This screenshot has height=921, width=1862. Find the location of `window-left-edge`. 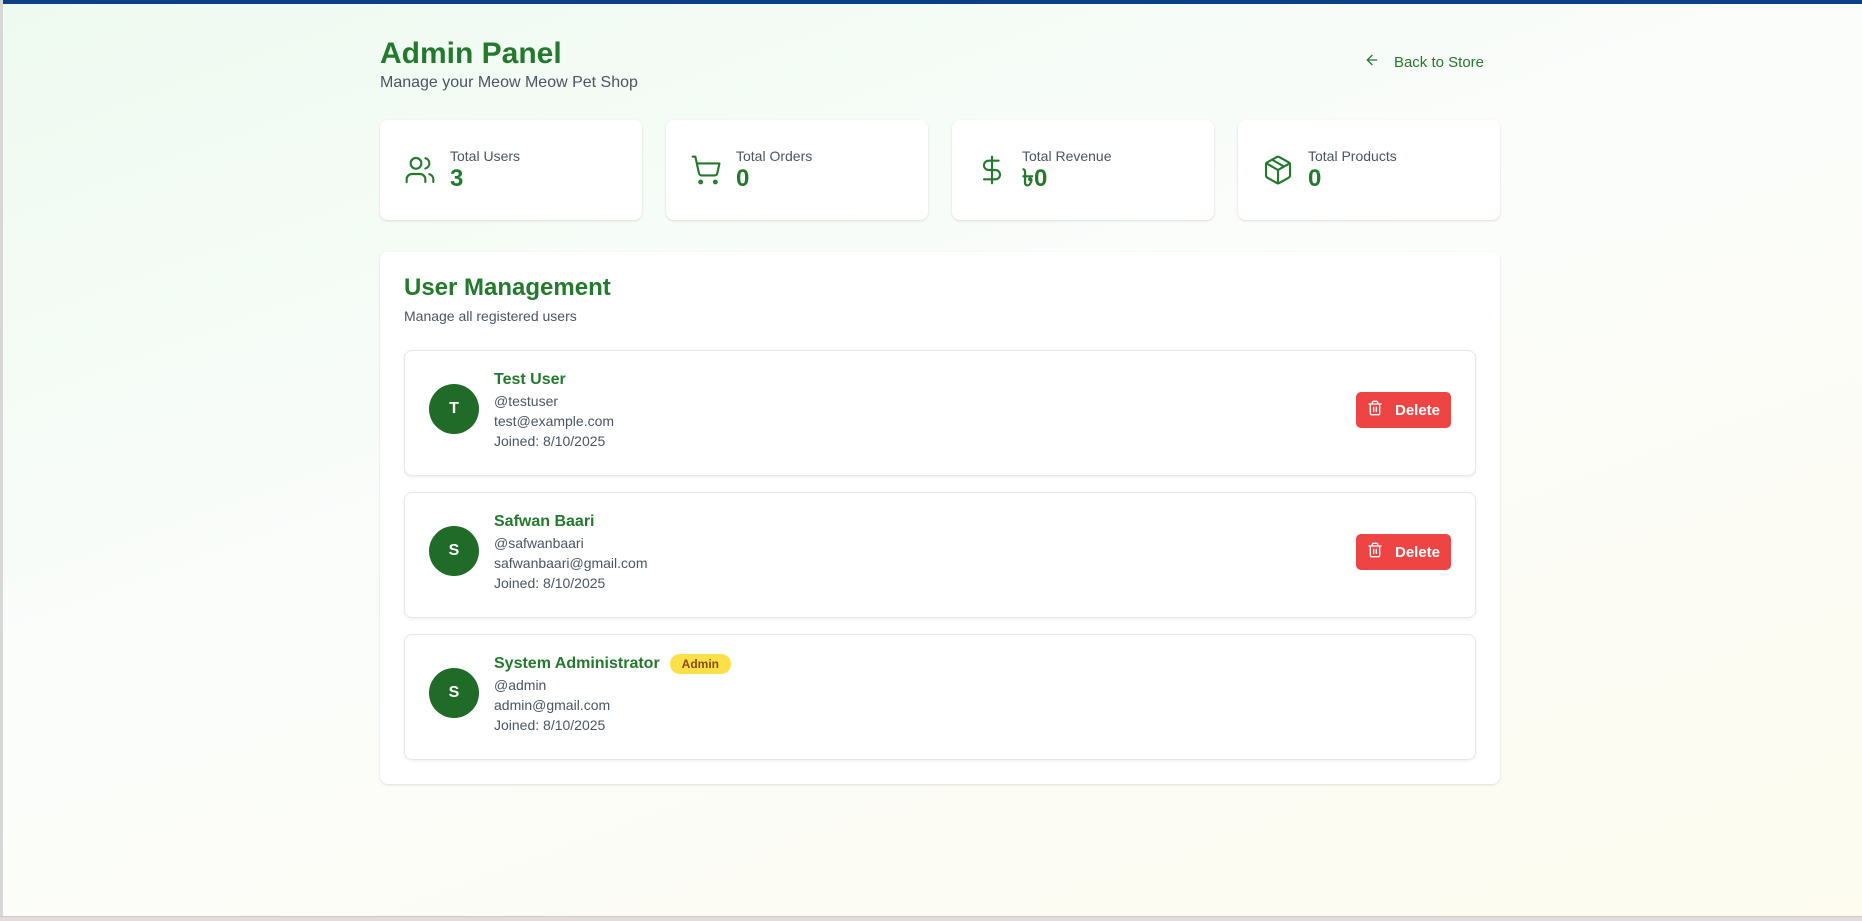

window-left-edge is located at coordinates (1, 460).